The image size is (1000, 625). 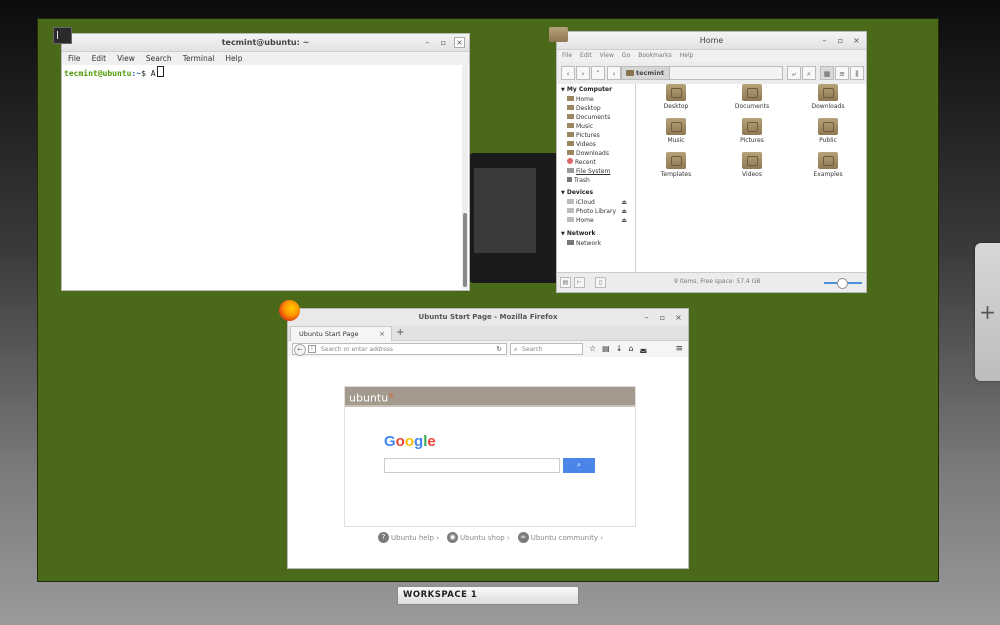 What do you see at coordinates (827, 73) in the screenshot?
I see `icon-view-icon: ▦` at bounding box center [827, 73].